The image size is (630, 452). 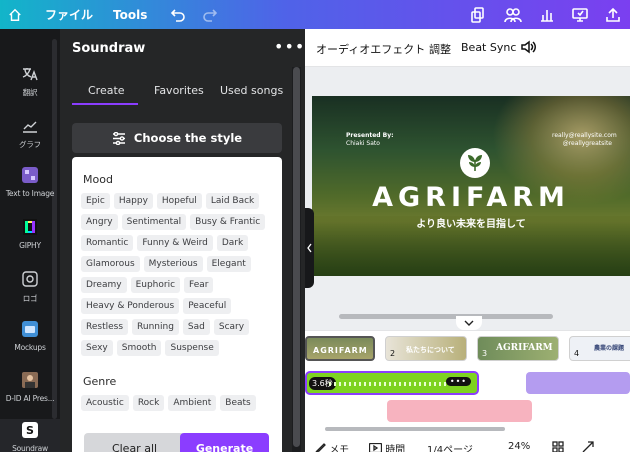 I want to click on zoom-level: 24%, so click(x=519, y=446).